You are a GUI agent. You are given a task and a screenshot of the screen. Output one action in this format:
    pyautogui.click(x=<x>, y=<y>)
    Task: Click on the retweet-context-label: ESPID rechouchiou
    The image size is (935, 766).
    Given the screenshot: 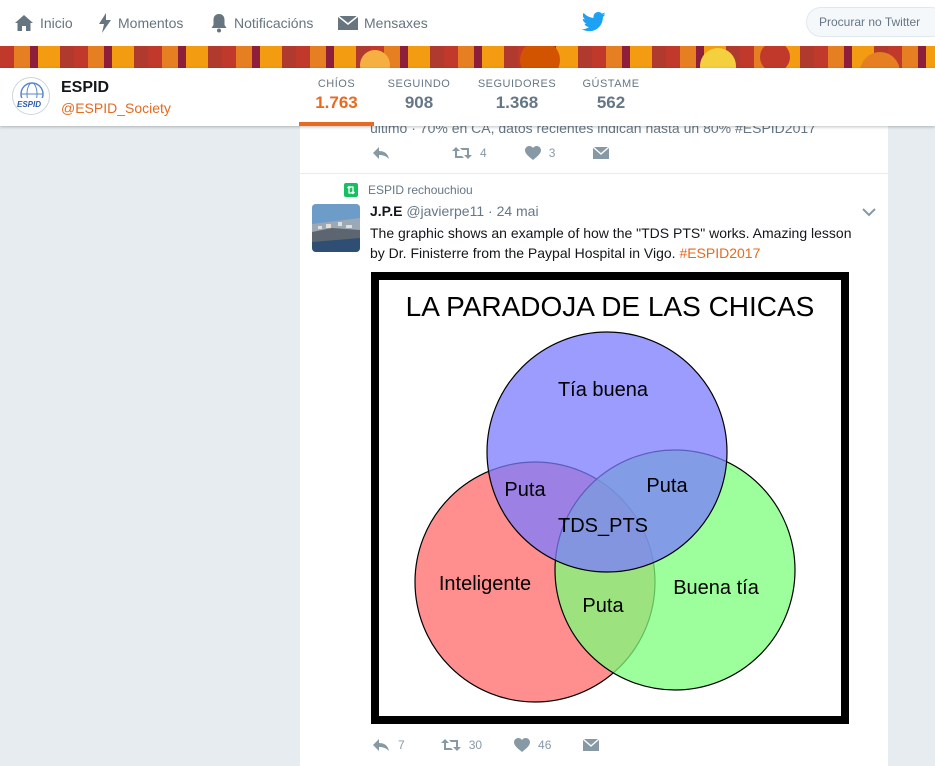 What is the action you would take?
    pyautogui.click(x=420, y=190)
    